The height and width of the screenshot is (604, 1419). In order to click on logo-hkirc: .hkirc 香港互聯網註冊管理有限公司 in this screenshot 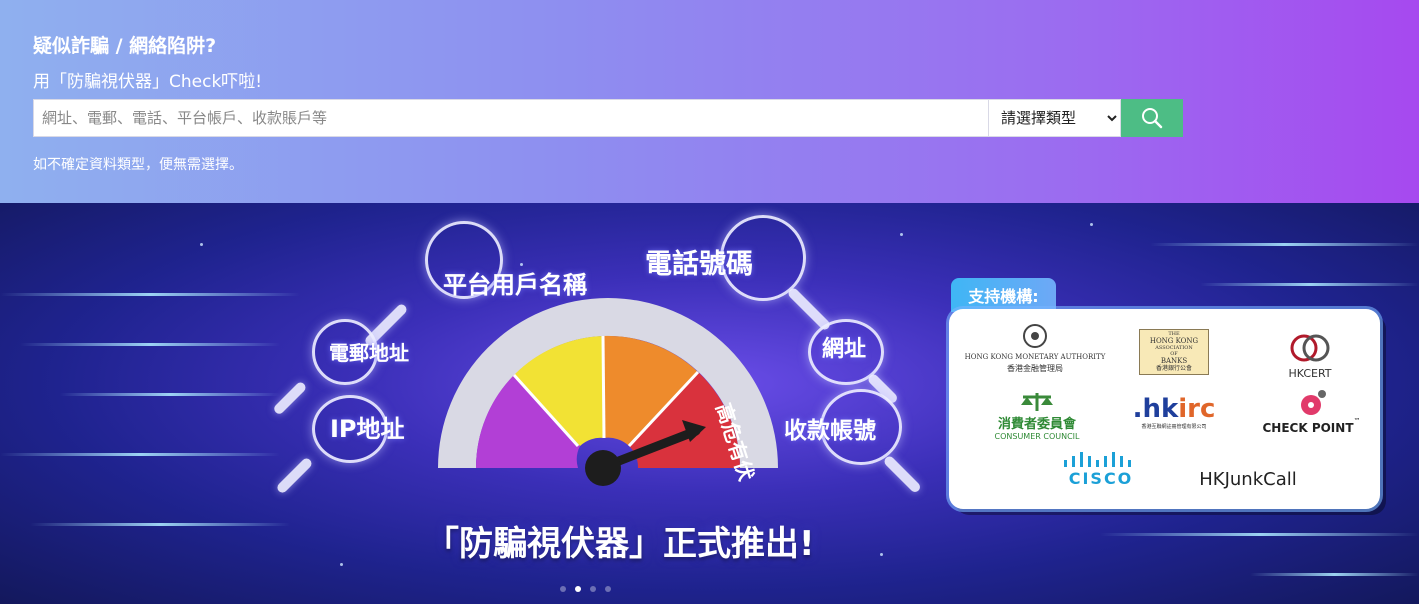, I will do `click(1174, 412)`.